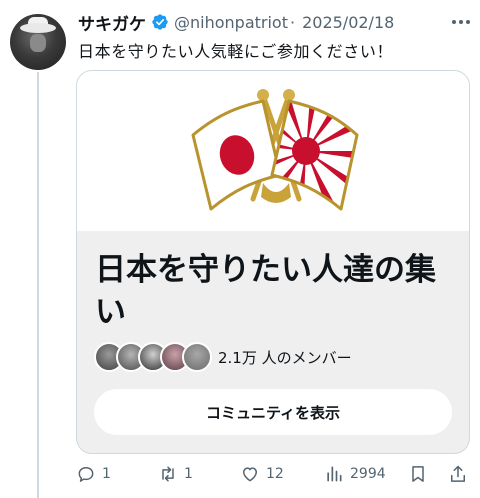  What do you see at coordinates (461, 22) in the screenshot?
I see `more-options-icon` at bounding box center [461, 22].